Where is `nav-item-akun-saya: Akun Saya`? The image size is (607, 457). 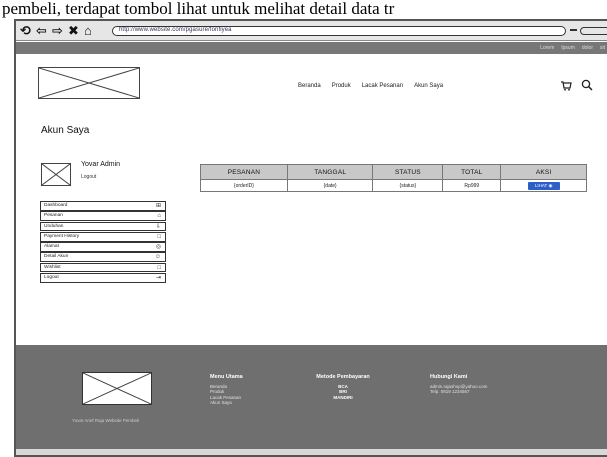 nav-item-akun-saya: Akun Saya is located at coordinates (428, 86).